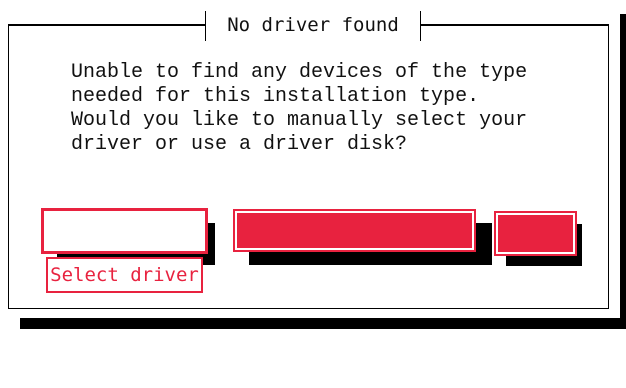 This screenshot has width=626, height=388. I want to click on use-driver-disk-label: Use a driver disk, so click(354, 300).